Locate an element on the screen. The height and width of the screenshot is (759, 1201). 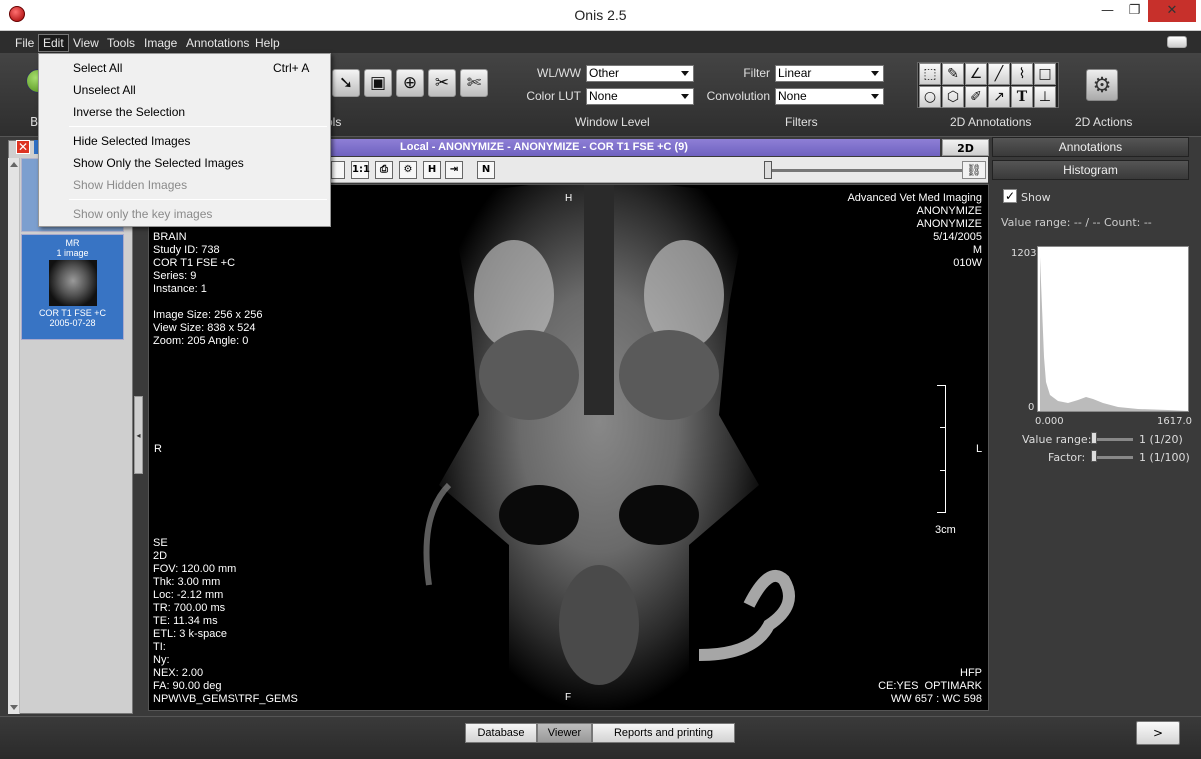
scroll-up-icon is located at coordinates (14, 164).